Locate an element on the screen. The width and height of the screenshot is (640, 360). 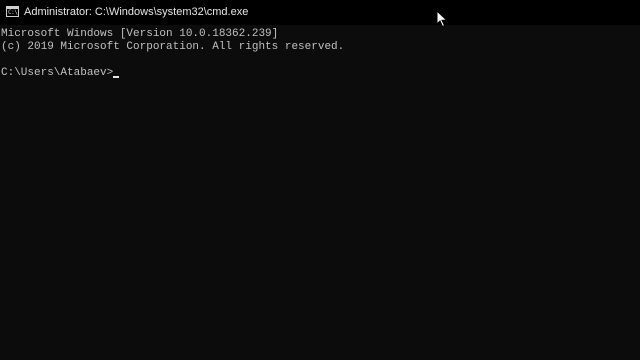
cmd-app-icon: C:\ is located at coordinates (12, 11).